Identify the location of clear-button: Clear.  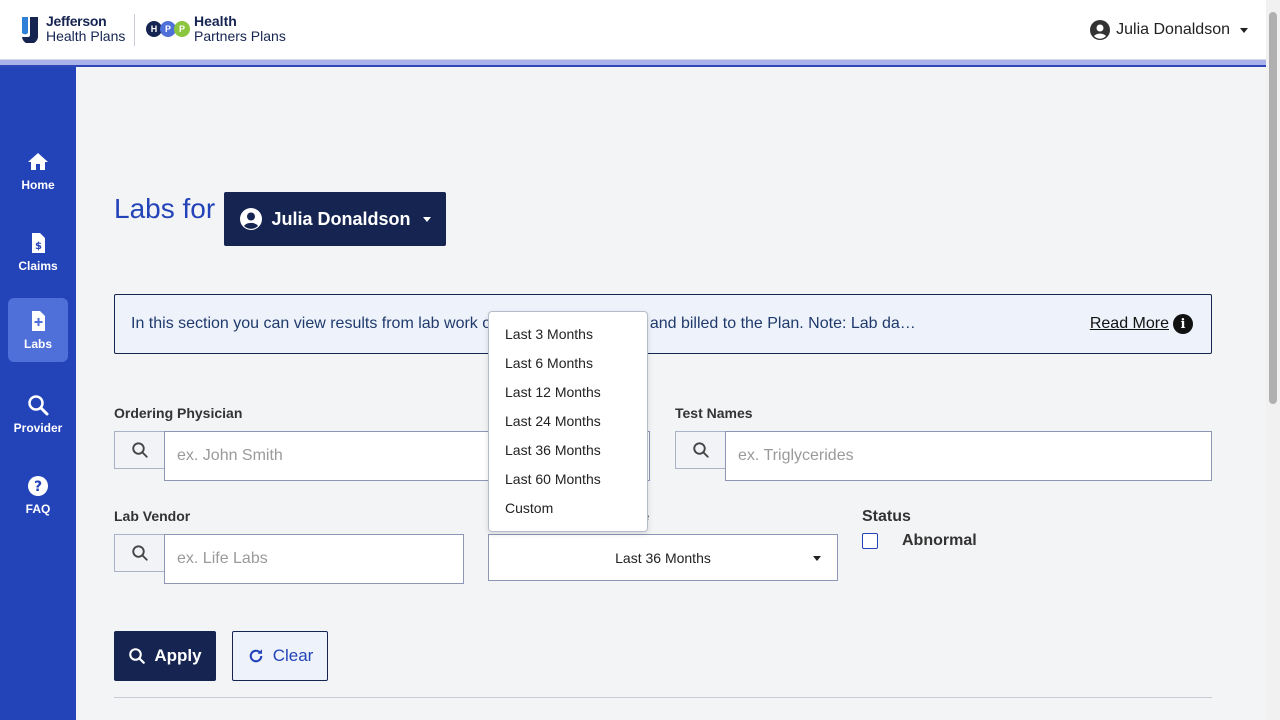
(280, 656).